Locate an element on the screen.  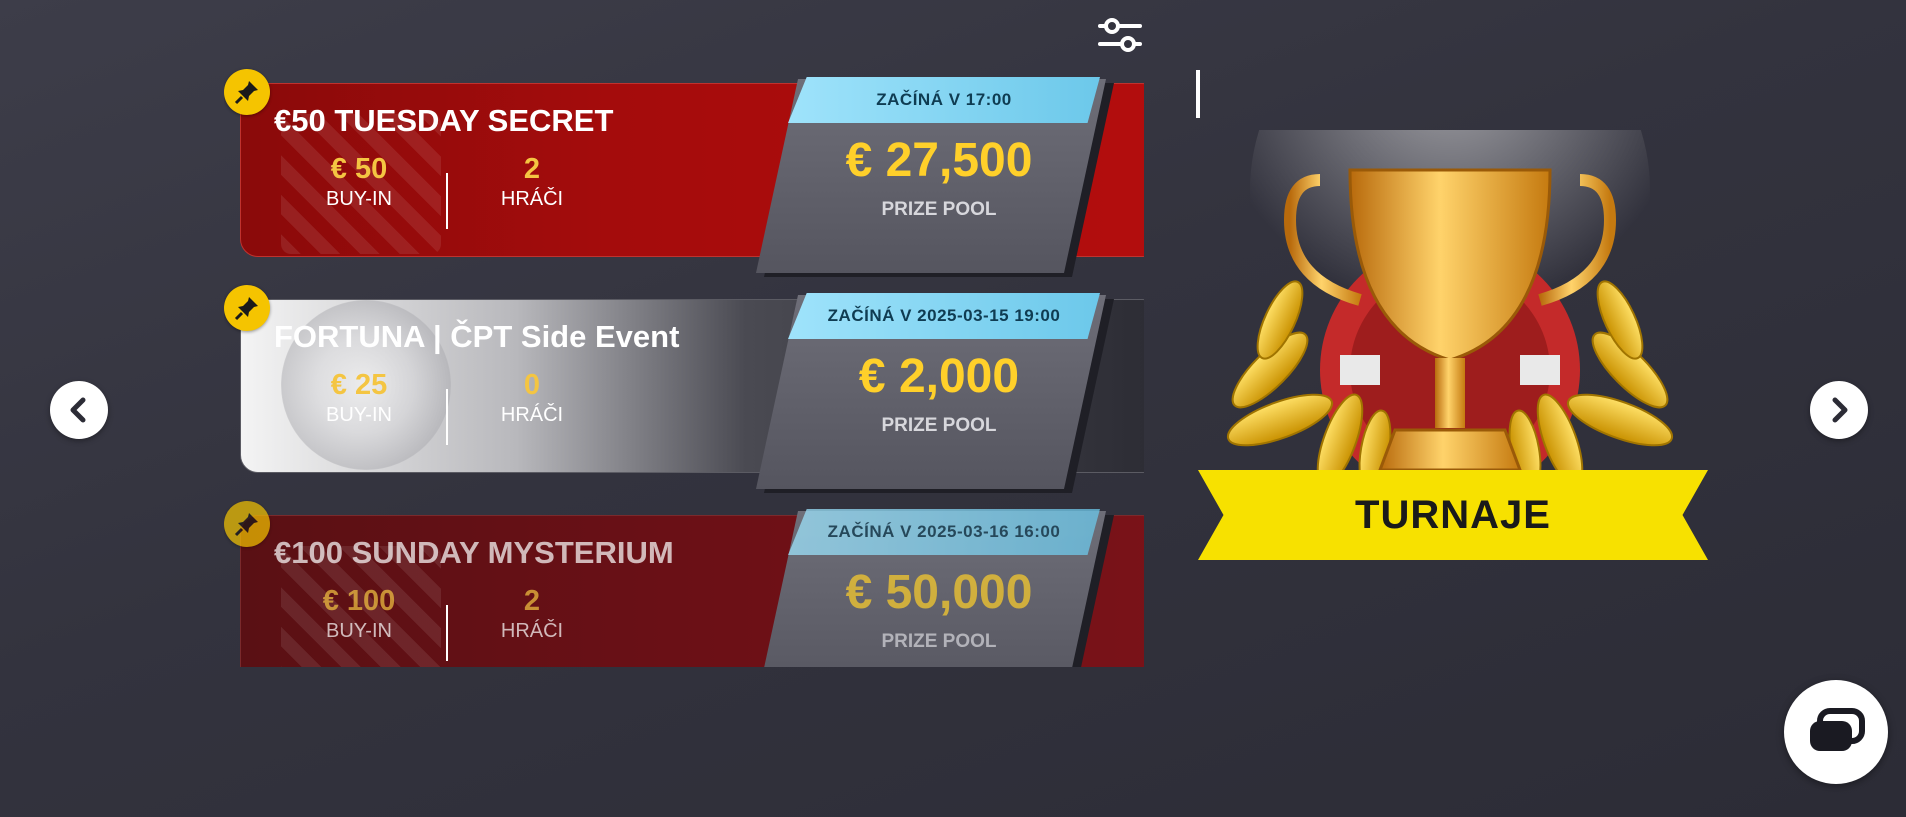
buyin-stat: € 25 BUY-IN is located at coordinates (359, 398).